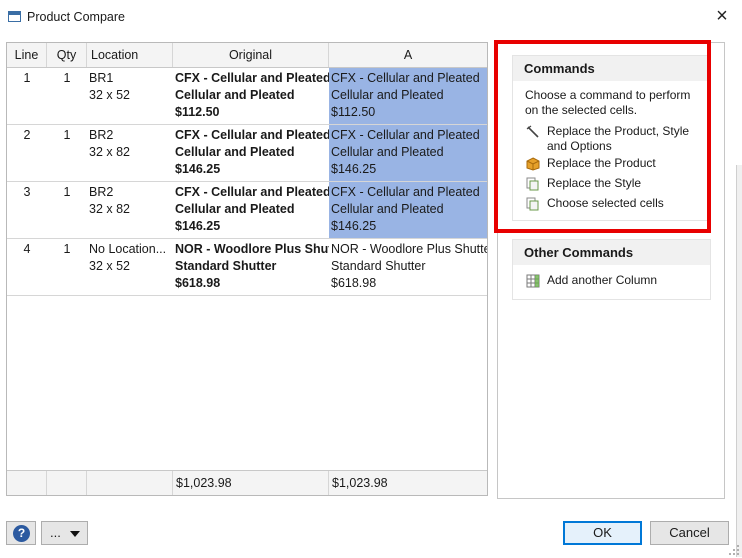 This screenshot has width=742, height=558. Describe the element at coordinates (611, 252) in the screenshot. I see `other-commands-title: Other Commands` at that location.